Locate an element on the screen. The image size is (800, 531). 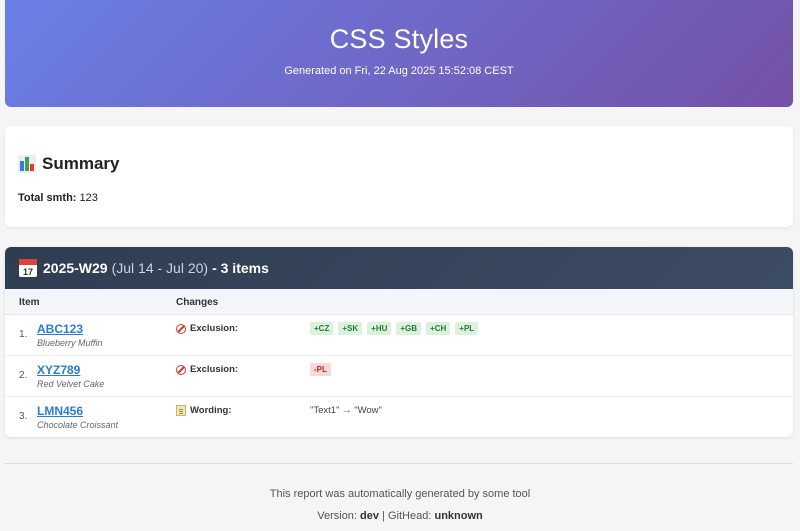
summary-total: Total smth: 123 is located at coordinates (58, 198).